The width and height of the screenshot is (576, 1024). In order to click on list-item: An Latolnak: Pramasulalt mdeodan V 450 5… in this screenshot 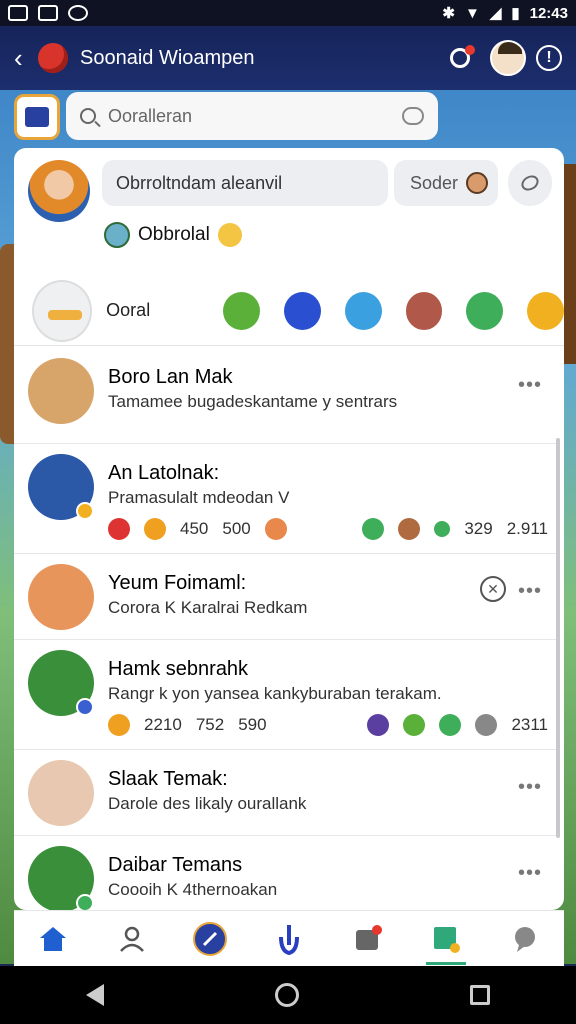, I will do `click(285, 499)`.